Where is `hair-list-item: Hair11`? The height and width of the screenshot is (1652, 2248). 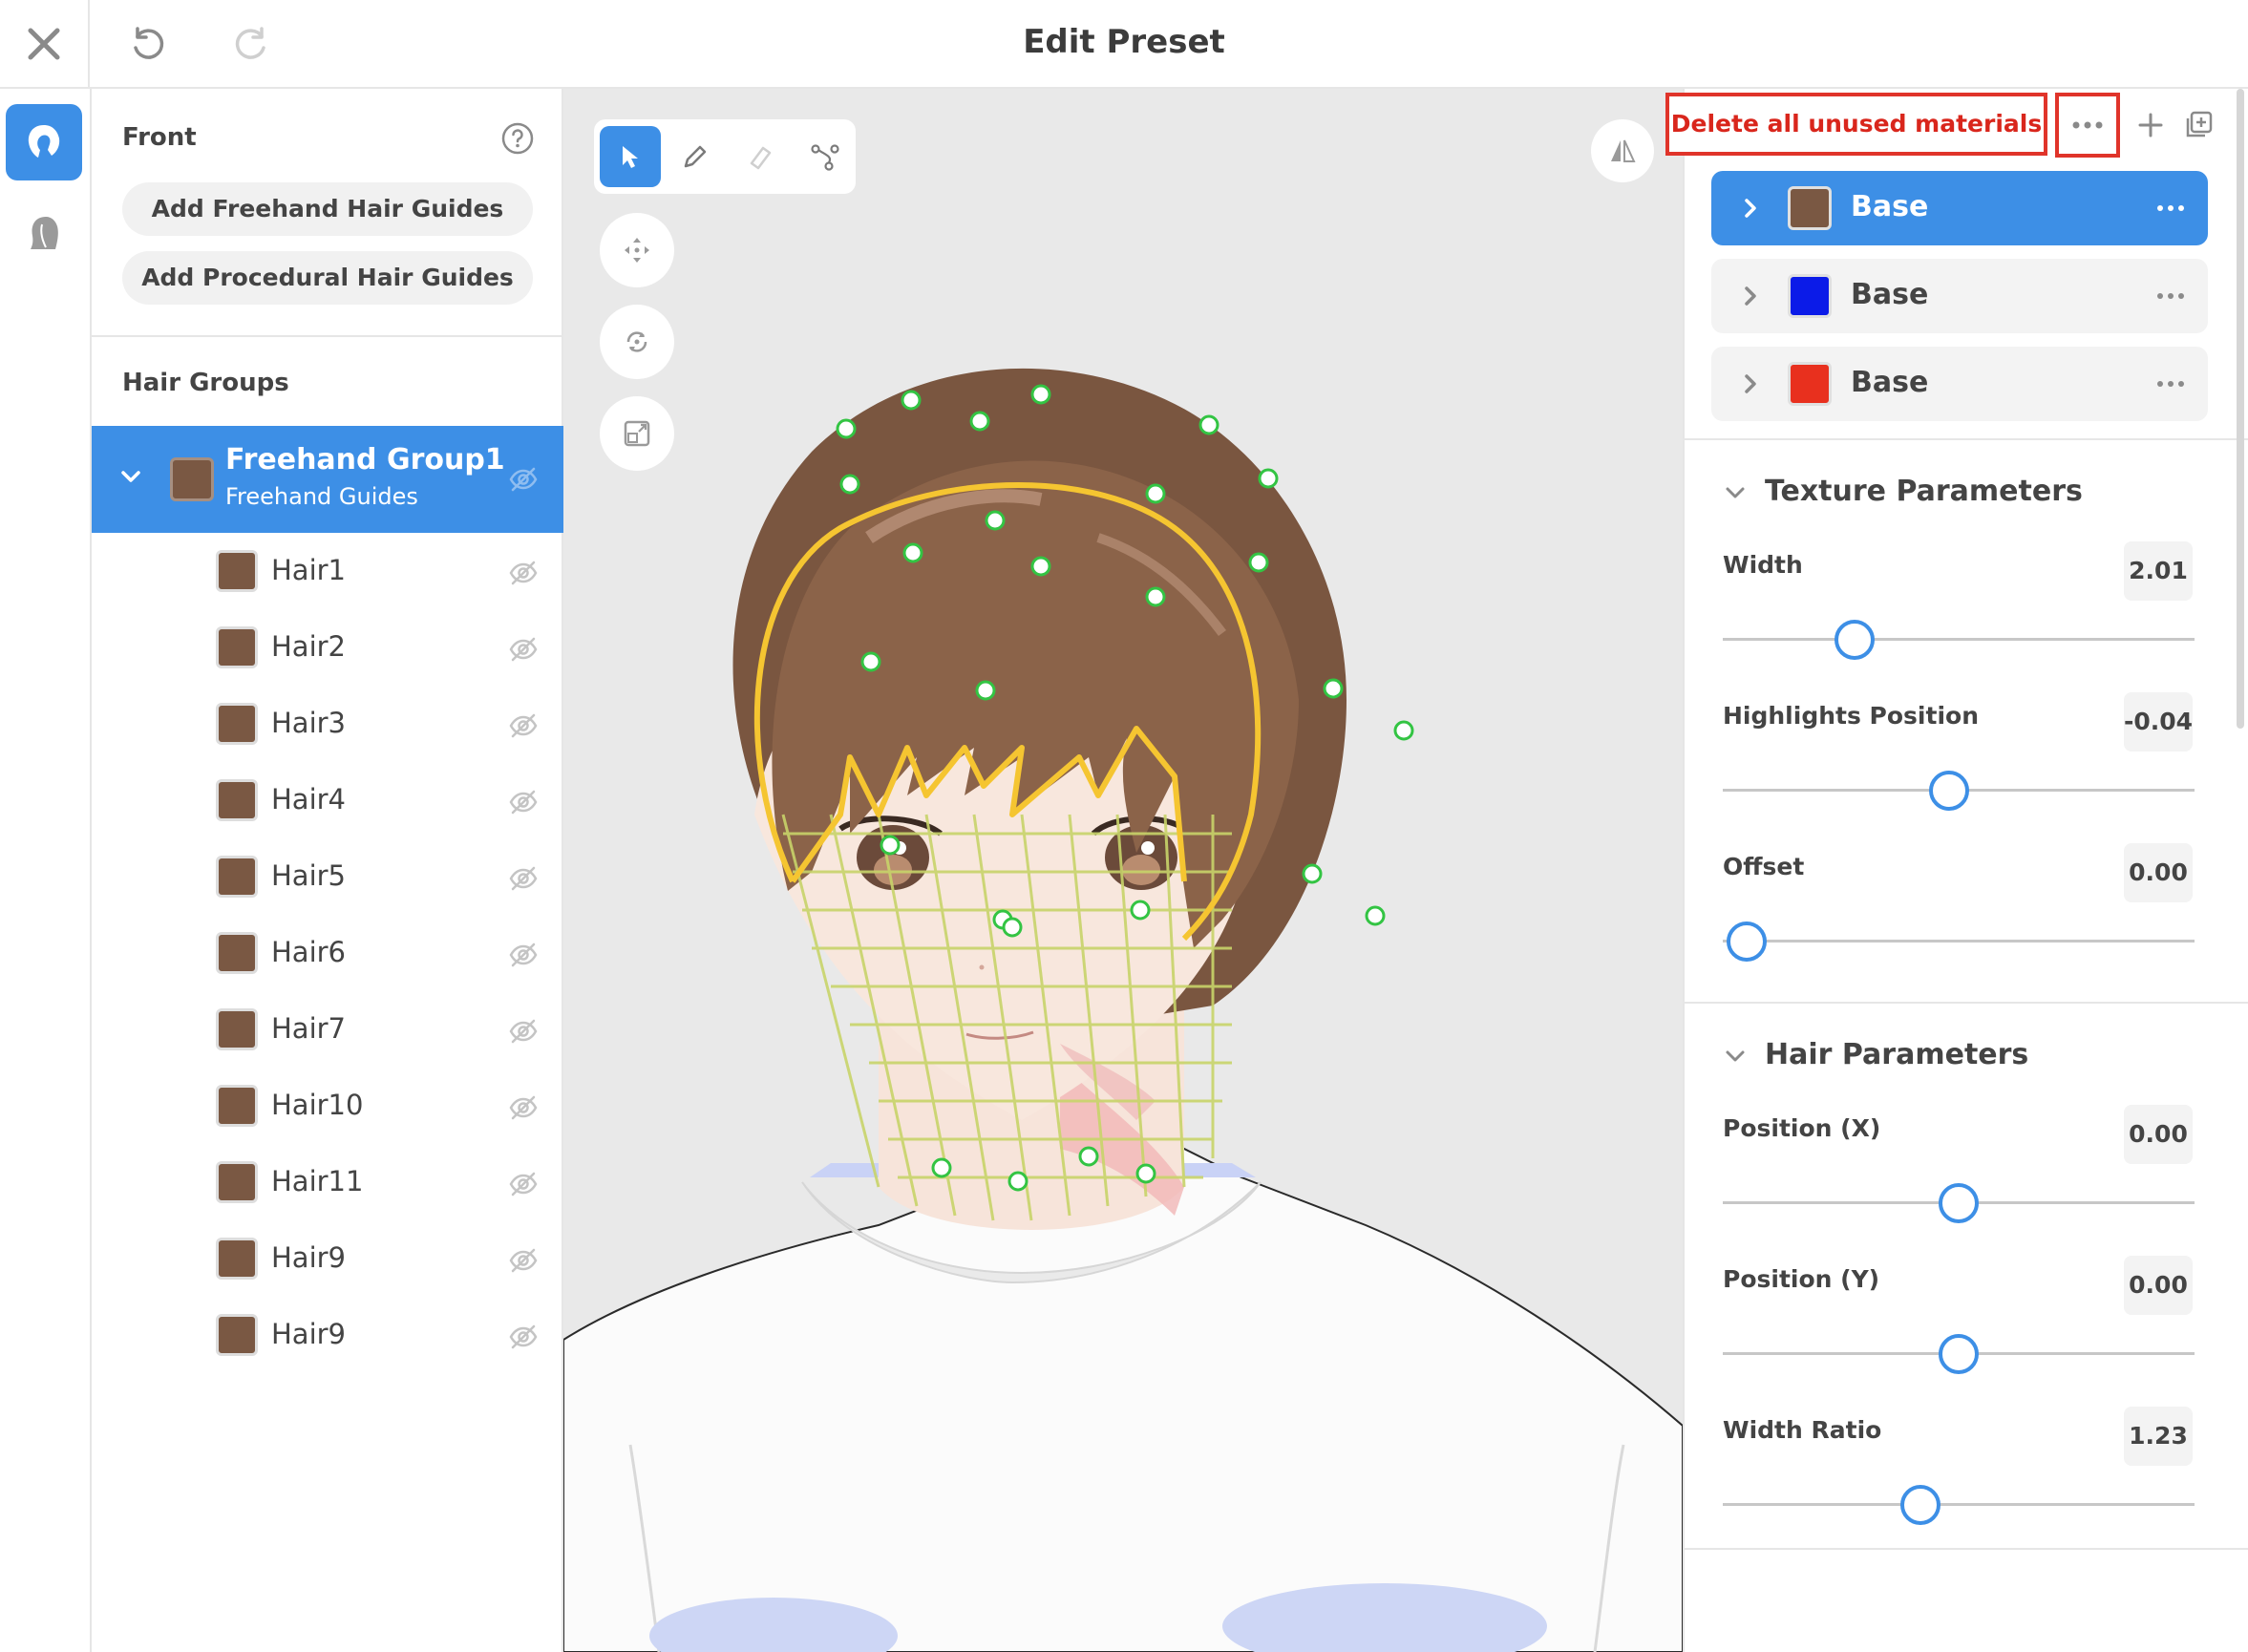
hair-list-item: Hair11 is located at coordinates (327, 1182).